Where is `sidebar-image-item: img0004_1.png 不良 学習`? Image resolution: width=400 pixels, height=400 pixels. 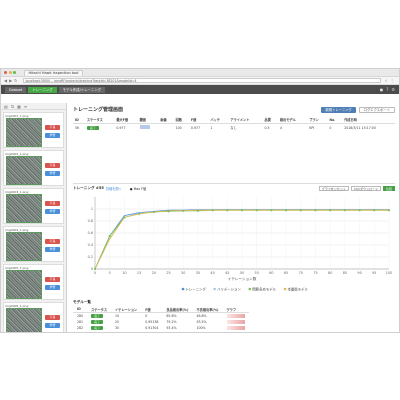
sidebar-image-item: img0004_1.png 不良 学習 is located at coordinates (33, 244).